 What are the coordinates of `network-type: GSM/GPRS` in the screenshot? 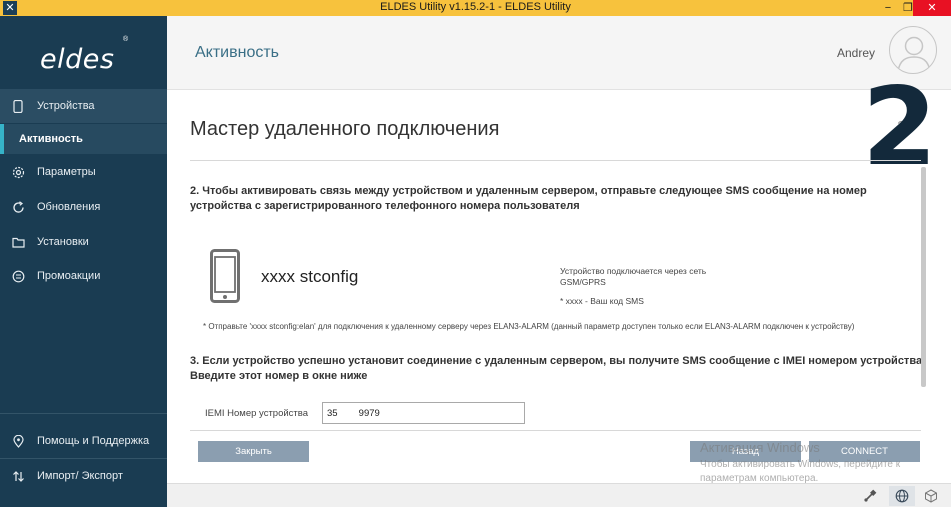 It's located at (583, 282).